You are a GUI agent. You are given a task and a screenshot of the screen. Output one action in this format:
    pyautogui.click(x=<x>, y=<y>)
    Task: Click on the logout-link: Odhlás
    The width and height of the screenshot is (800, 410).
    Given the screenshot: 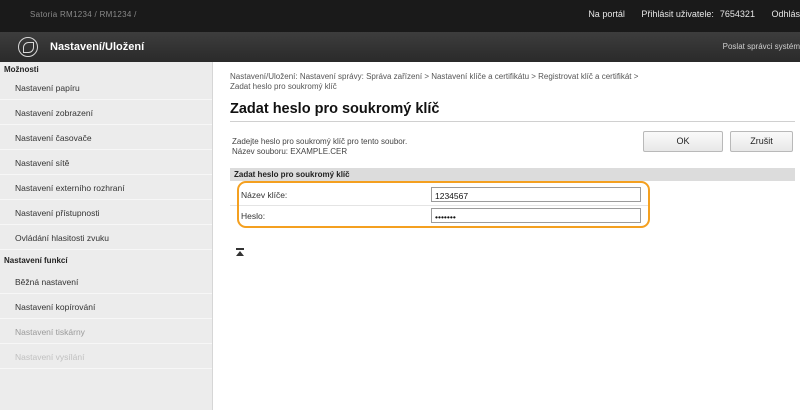 What is the action you would take?
    pyautogui.click(x=785, y=14)
    